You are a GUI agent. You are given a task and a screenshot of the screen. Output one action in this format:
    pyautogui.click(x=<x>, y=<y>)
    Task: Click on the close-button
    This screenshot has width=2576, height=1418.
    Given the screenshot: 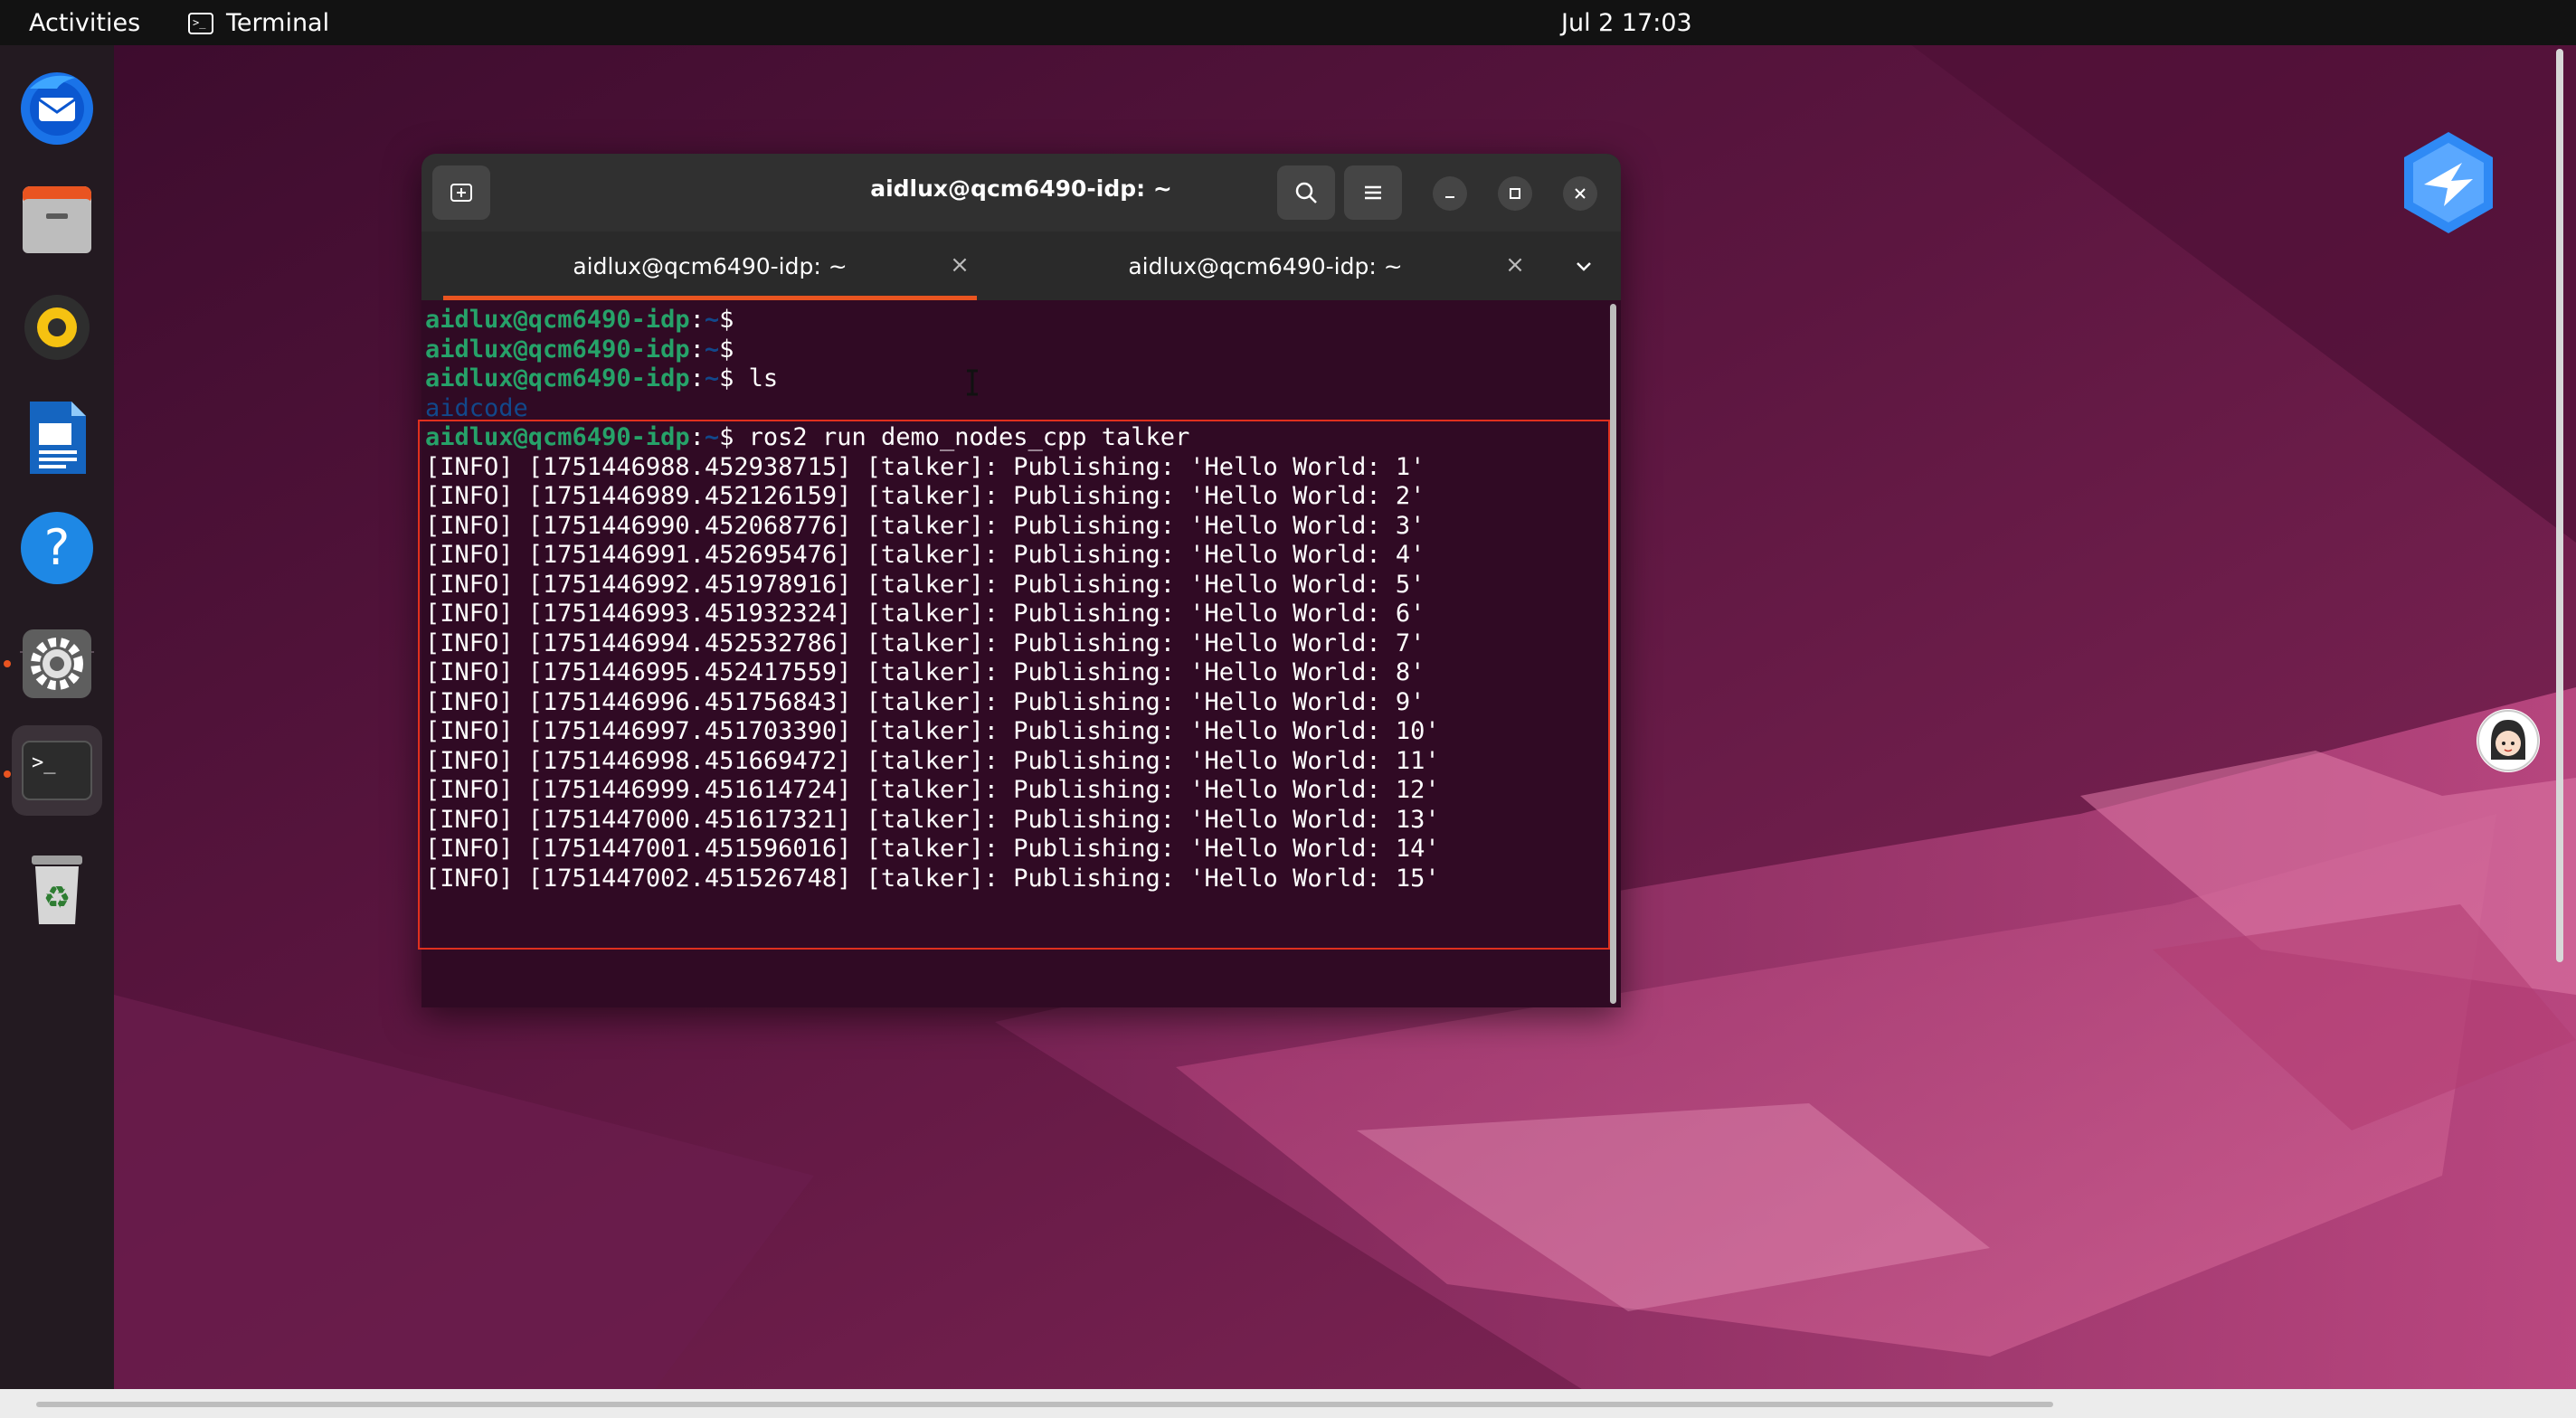 What is the action you would take?
    pyautogui.click(x=1580, y=193)
    